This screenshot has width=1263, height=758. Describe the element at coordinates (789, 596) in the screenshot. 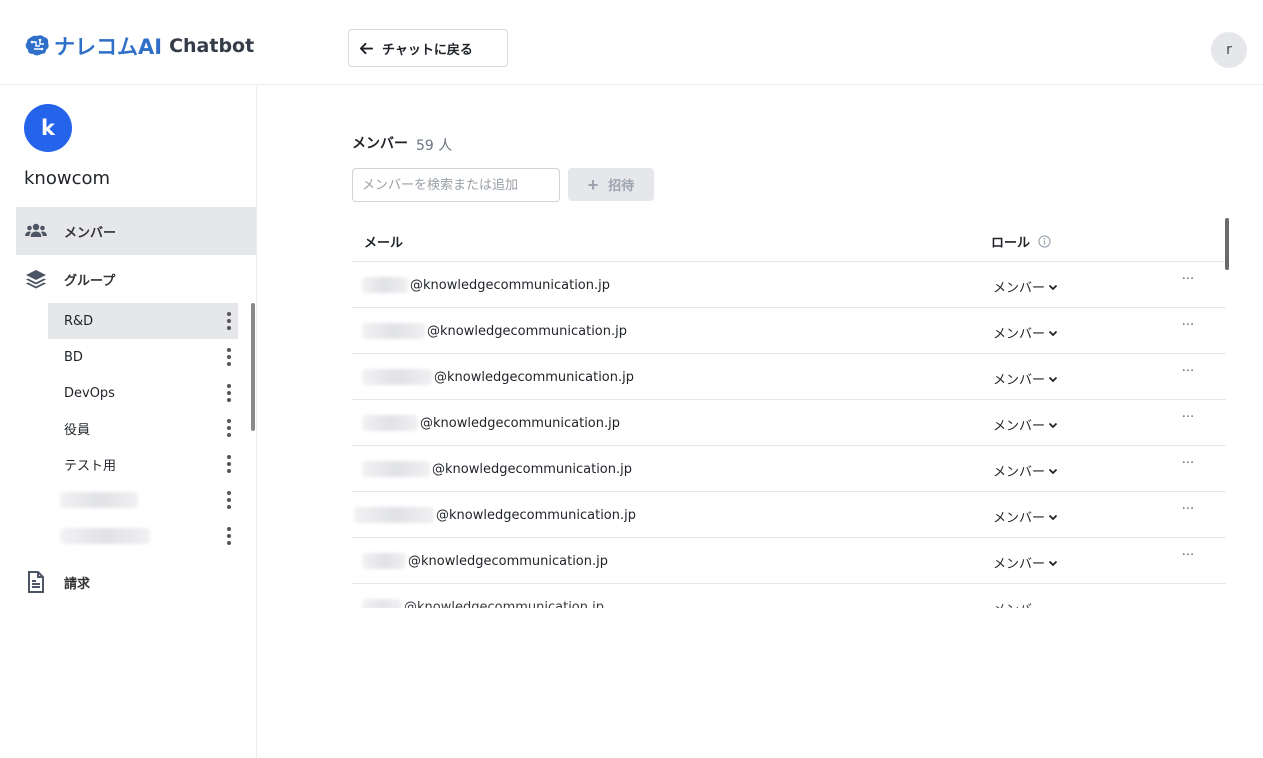

I see `table-row: @knowledgecommunication.jp メンバー` at that location.